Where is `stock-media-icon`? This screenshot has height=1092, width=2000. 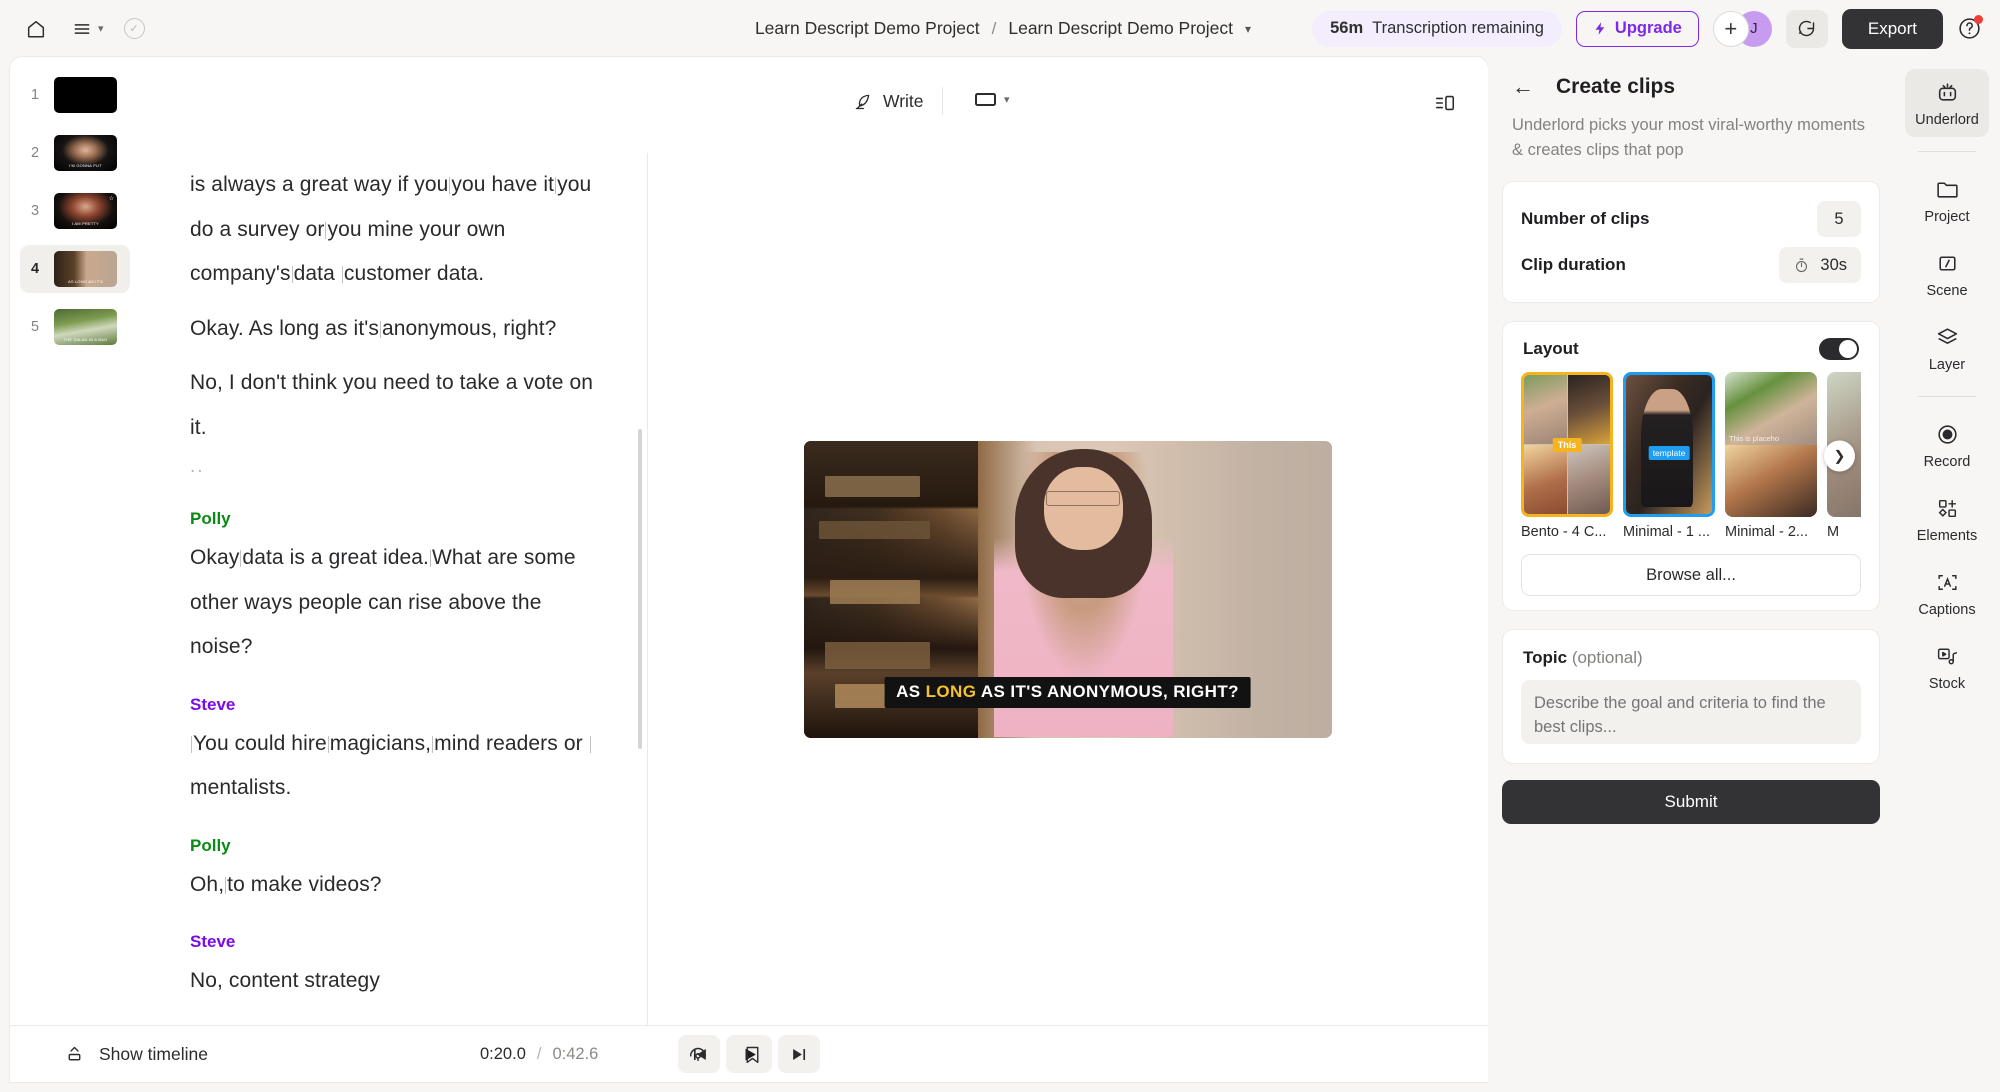
stock-media-icon is located at coordinates (1947, 656).